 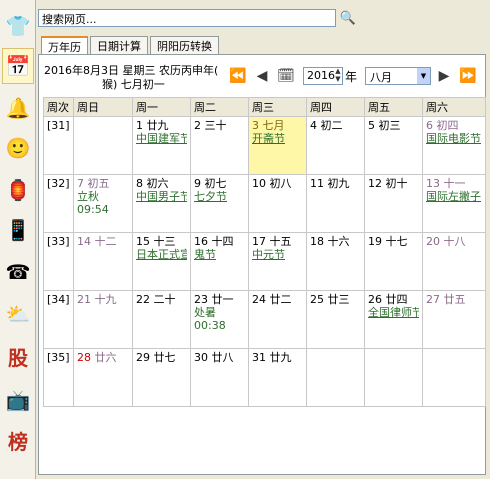 What do you see at coordinates (273, 125) in the screenshot?
I see `lunar-day: 七月` at bounding box center [273, 125].